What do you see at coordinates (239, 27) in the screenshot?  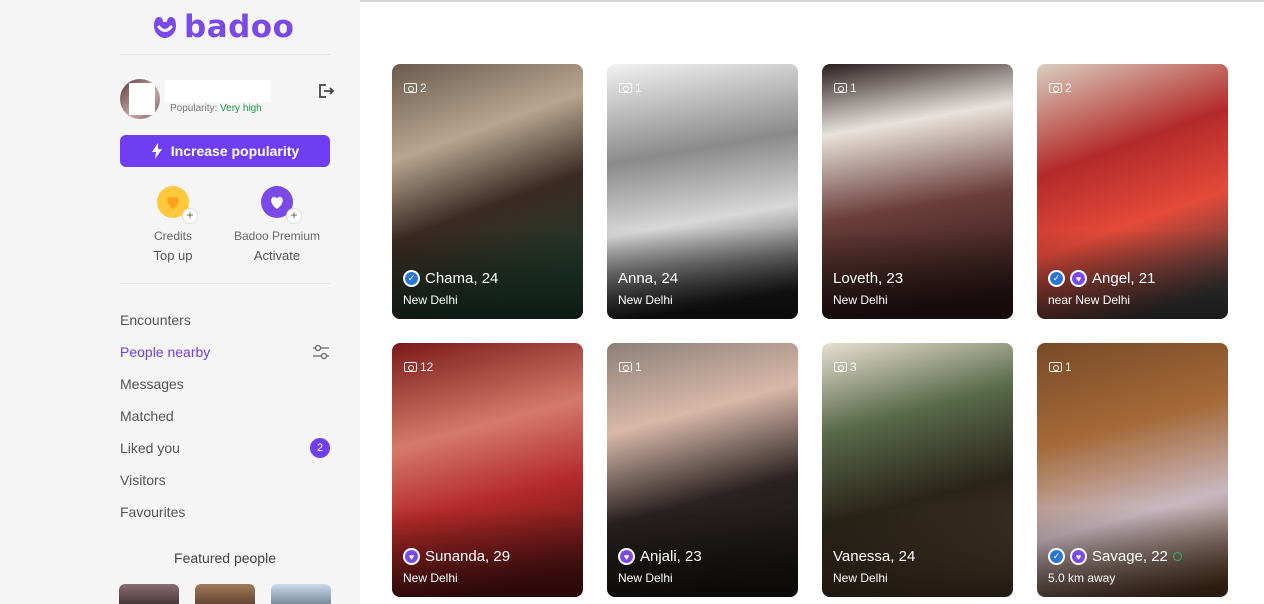 I see `logo-wordmark: badoo` at bounding box center [239, 27].